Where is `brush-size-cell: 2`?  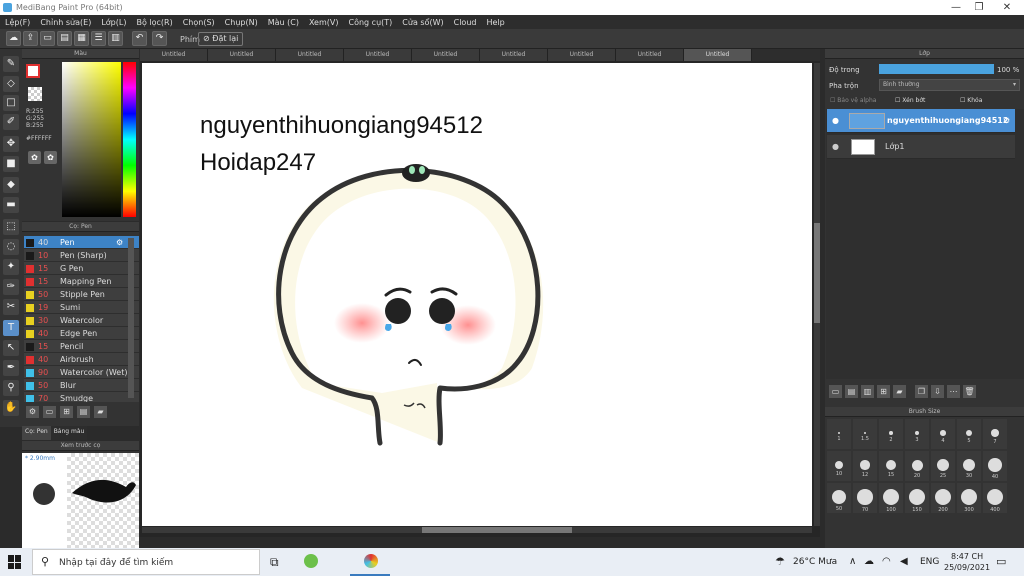 brush-size-cell: 2 is located at coordinates (891, 434).